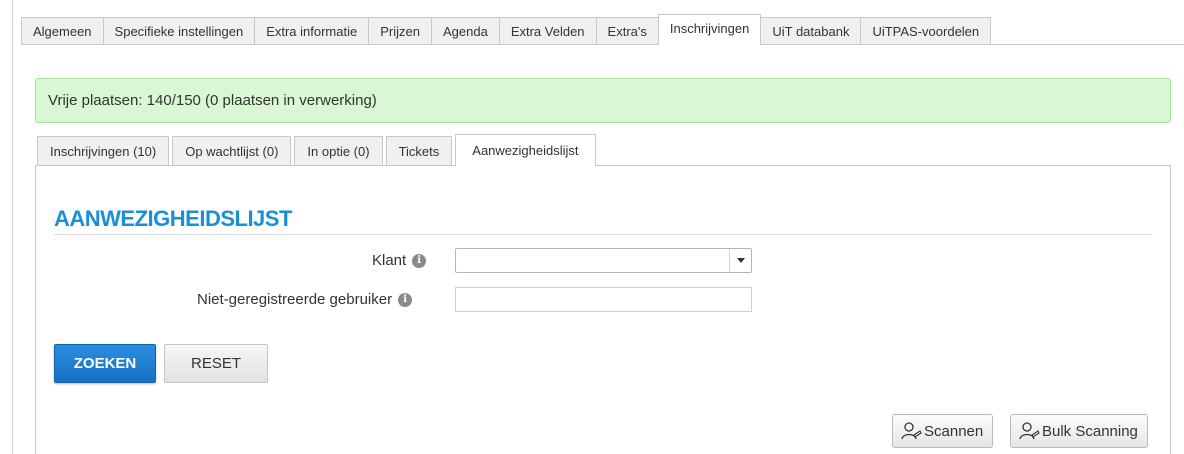  I want to click on subtab-op-wachtlijst: Op wachtlijst (0), so click(232, 150).